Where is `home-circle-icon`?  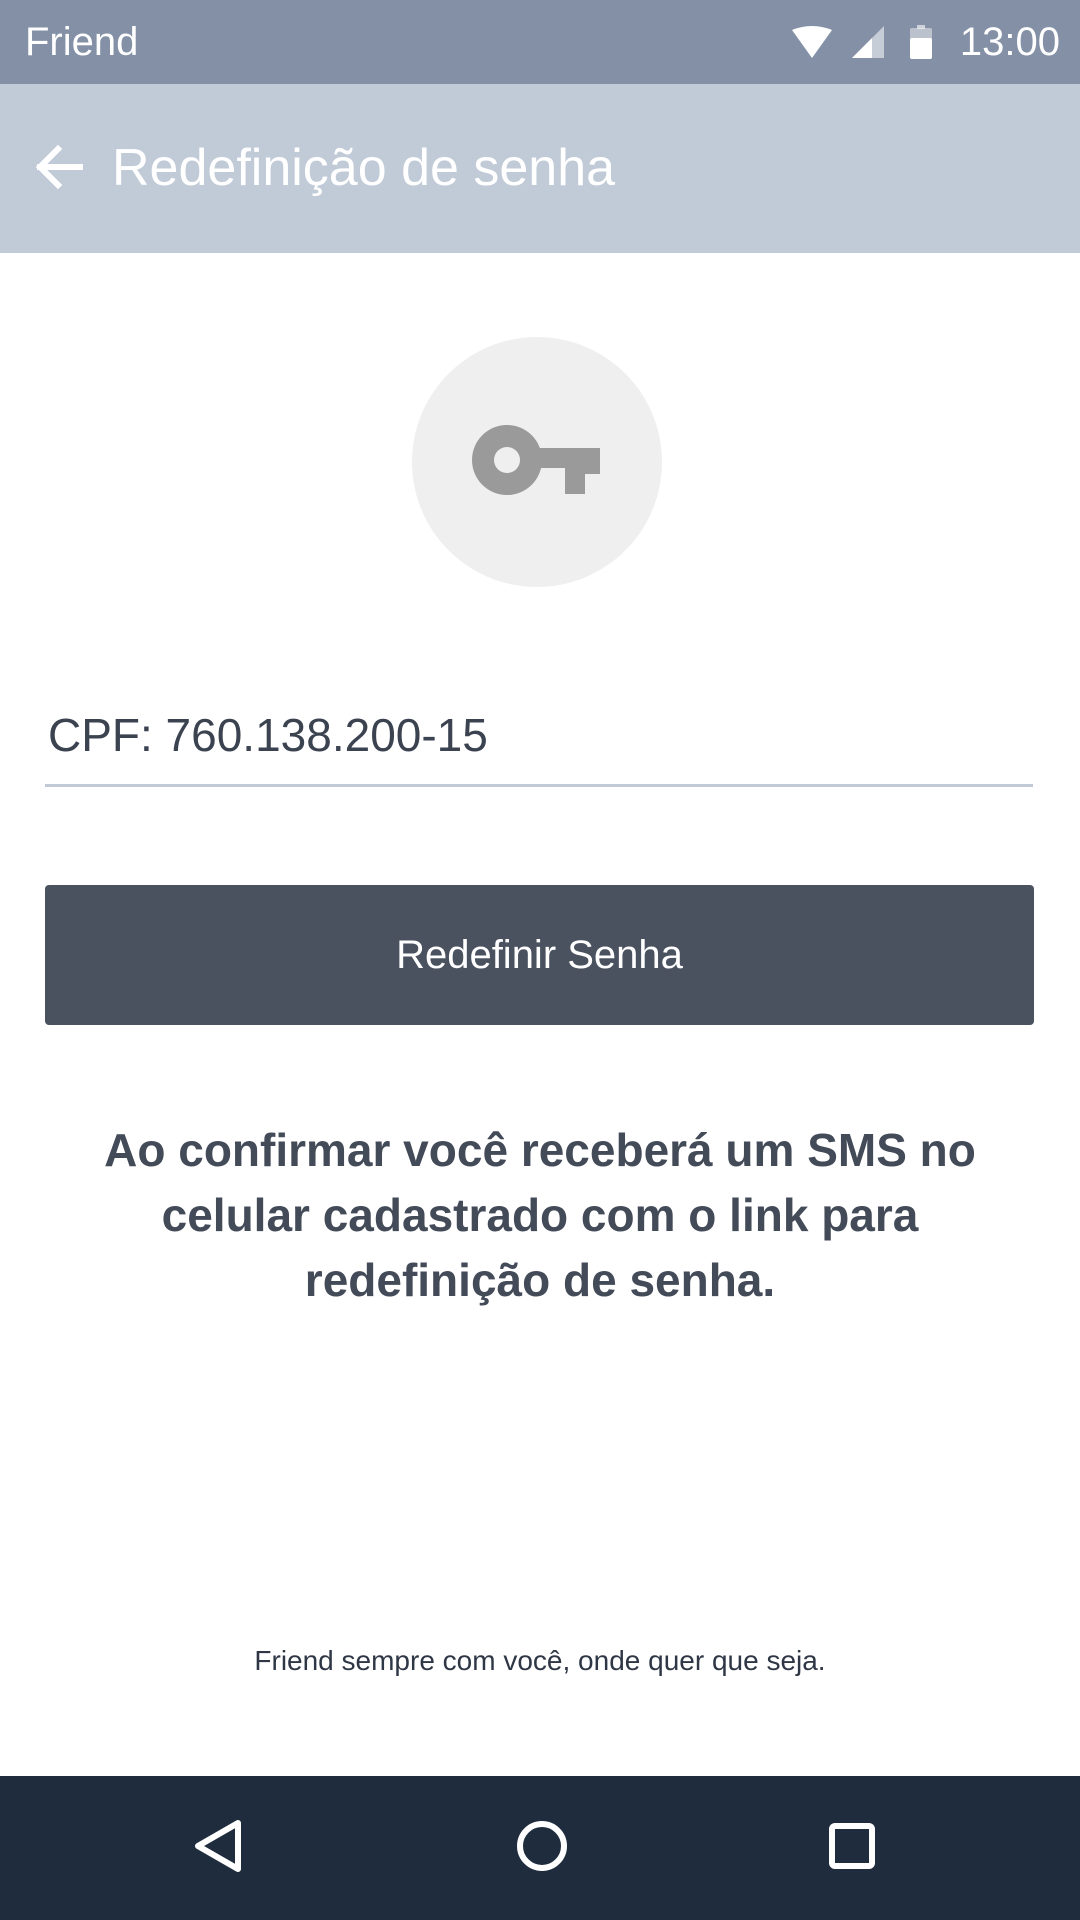 home-circle-icon is located at coordinates (542, 1848).